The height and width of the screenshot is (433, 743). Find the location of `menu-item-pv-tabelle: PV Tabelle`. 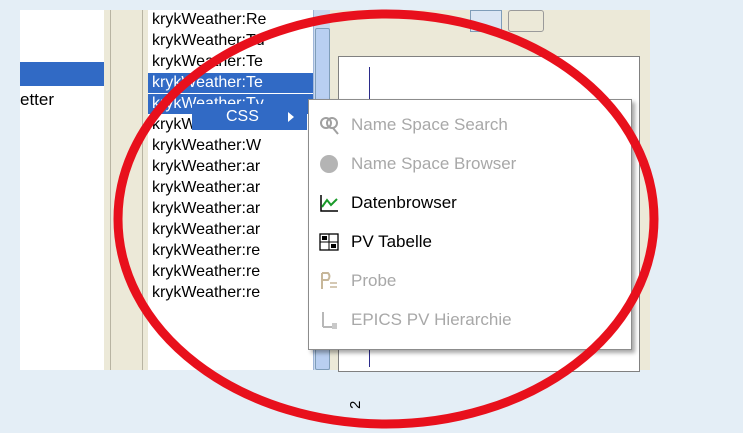

menu-item-pv-tabelle: PV Tabelle is located at coordinates (470, 242).